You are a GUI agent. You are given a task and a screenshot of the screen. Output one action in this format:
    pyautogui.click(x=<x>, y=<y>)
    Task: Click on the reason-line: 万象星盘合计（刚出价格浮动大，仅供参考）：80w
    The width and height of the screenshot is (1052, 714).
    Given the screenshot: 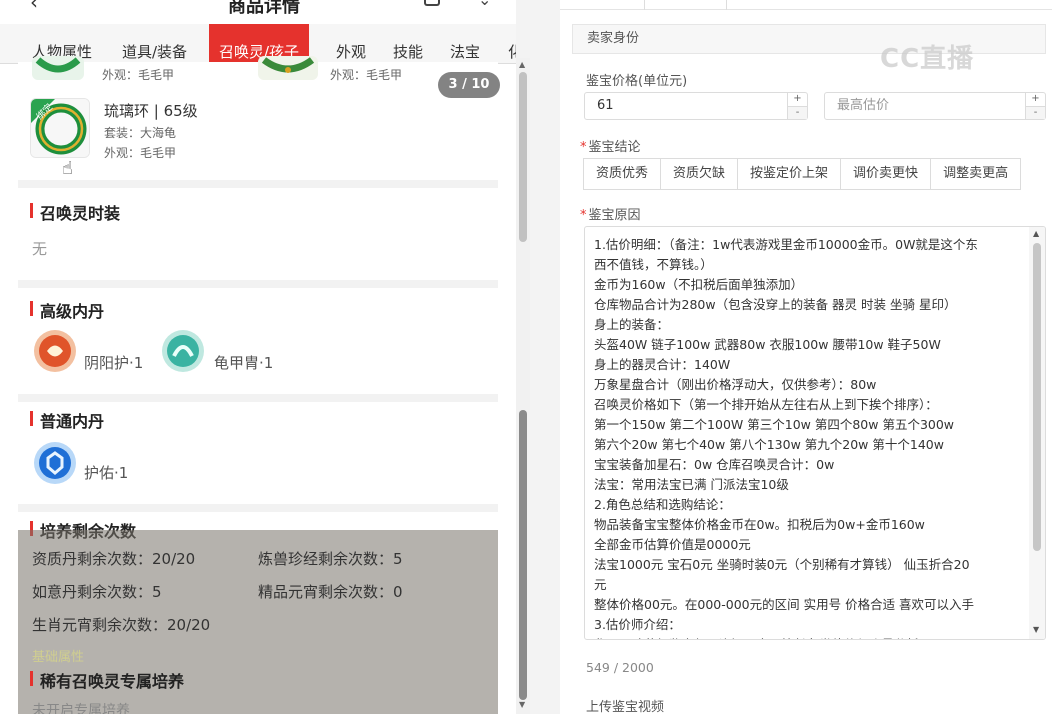 What is the action you would take?
    pyautogui.click(x=735, y=384)
    